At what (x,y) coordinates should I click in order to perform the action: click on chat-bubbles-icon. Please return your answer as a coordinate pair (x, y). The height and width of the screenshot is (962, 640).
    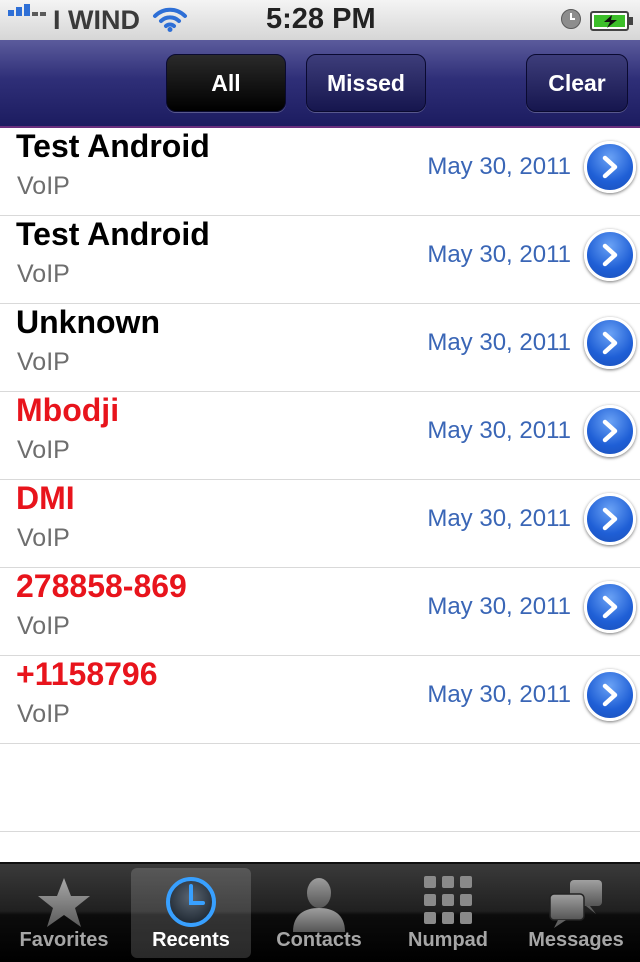
    Looking at the image, I should click on (576, 905).